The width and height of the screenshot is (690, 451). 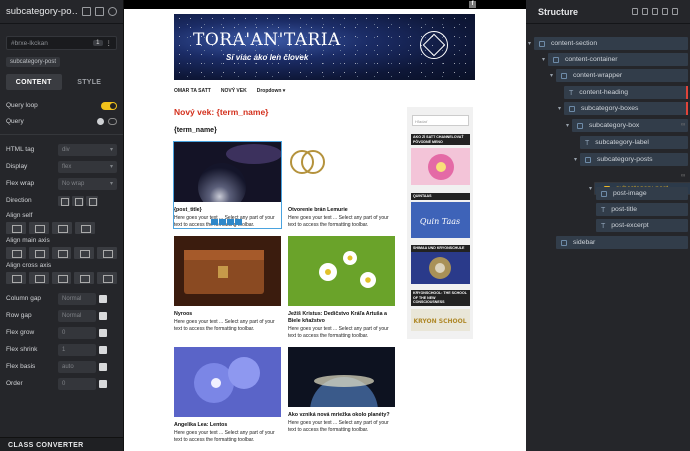 I want to click on order-input: 0, so click(x=77, y=383).